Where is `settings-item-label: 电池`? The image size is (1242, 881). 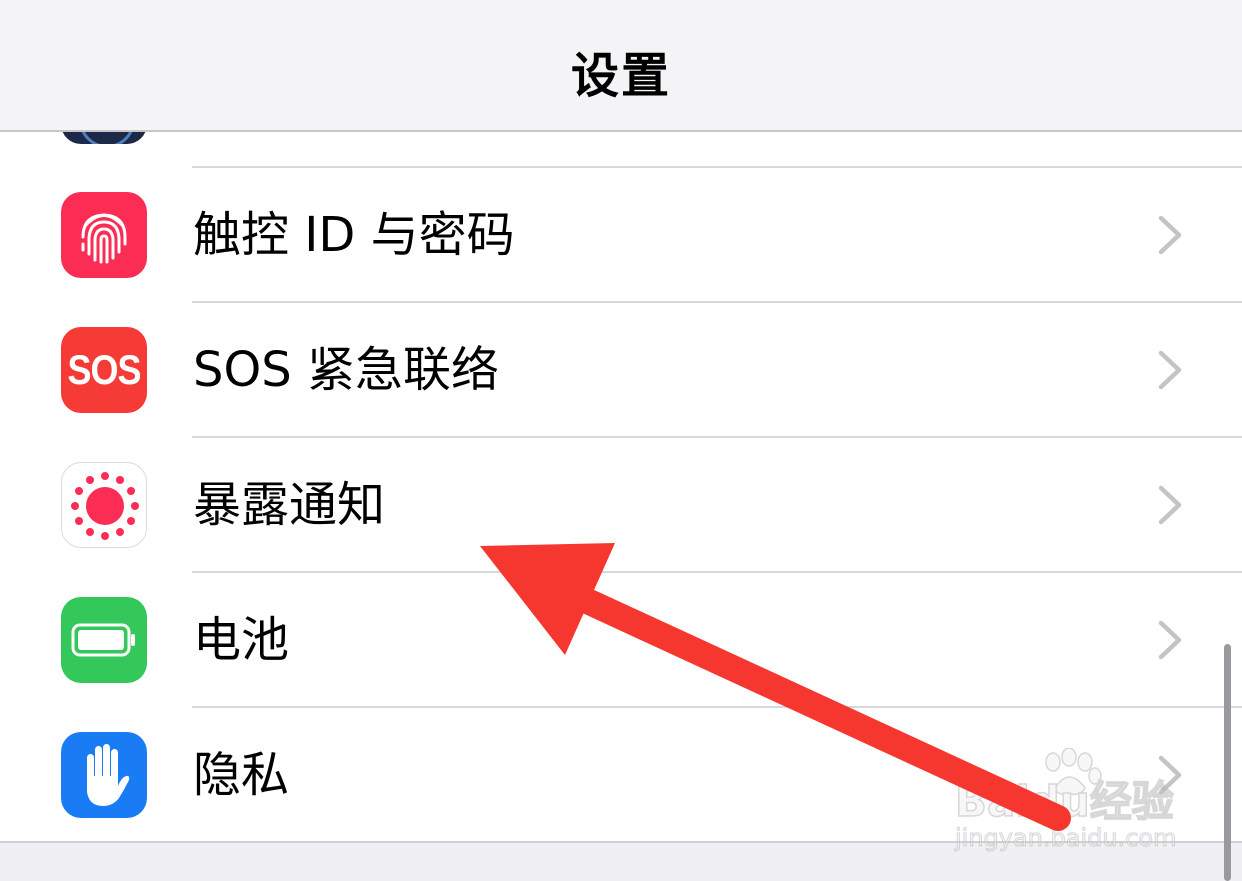
settings-item-label: 电池 is located at coordinates (241, 640).